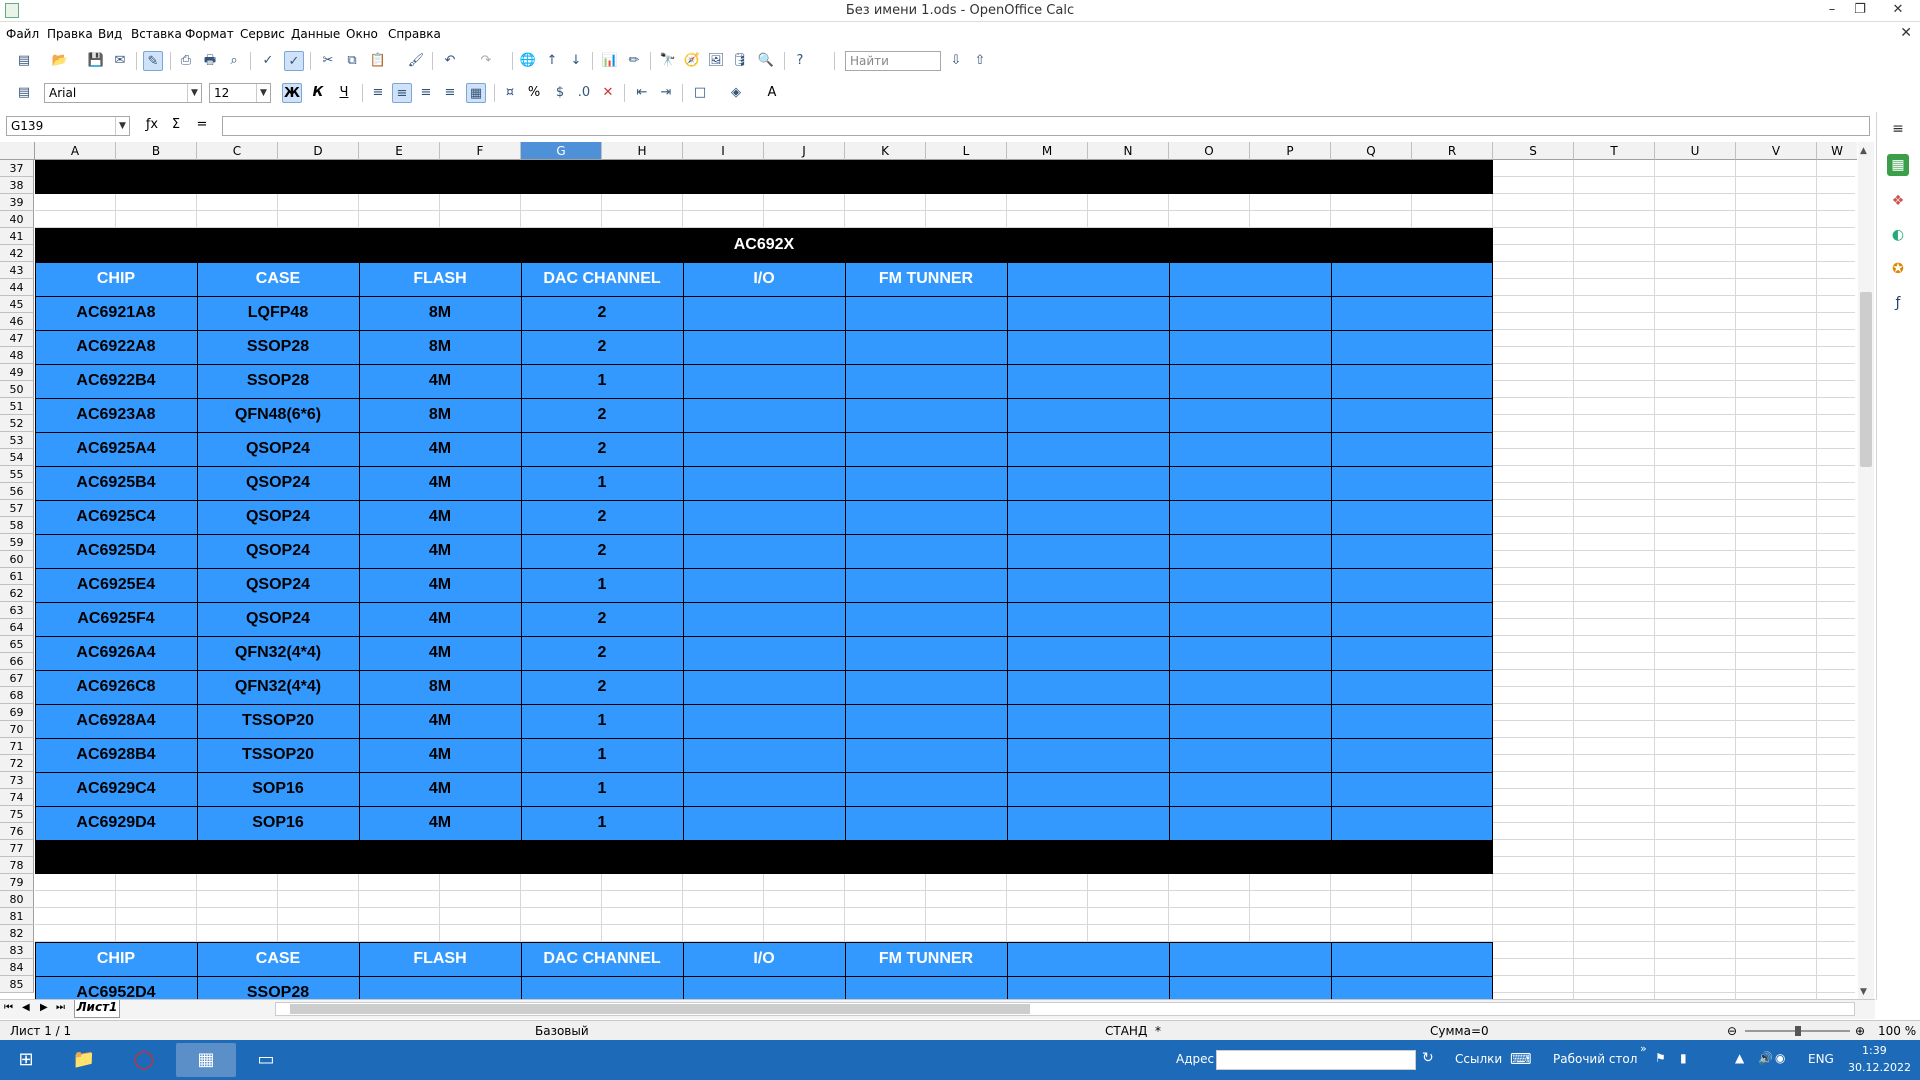 This screenshot has width=1920, height=1080. I want to click on open-icon: 📂, so click(60, 61).